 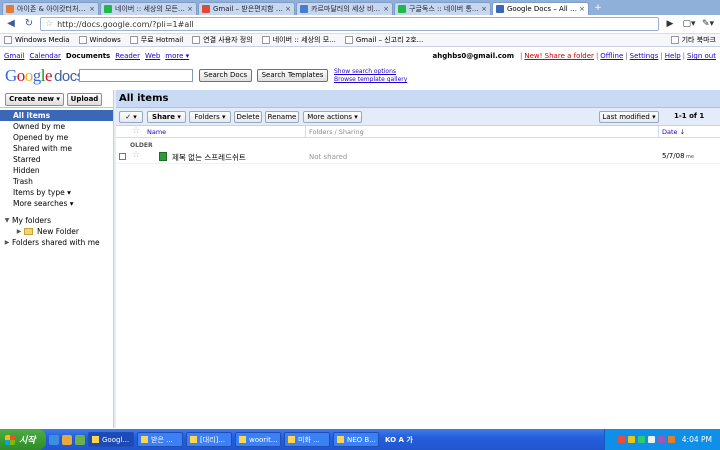 What do you see at coordinates (37, 40) in the screenshot?
I see `bookmark-item: Windows Media` at bounding box center [37, 40].